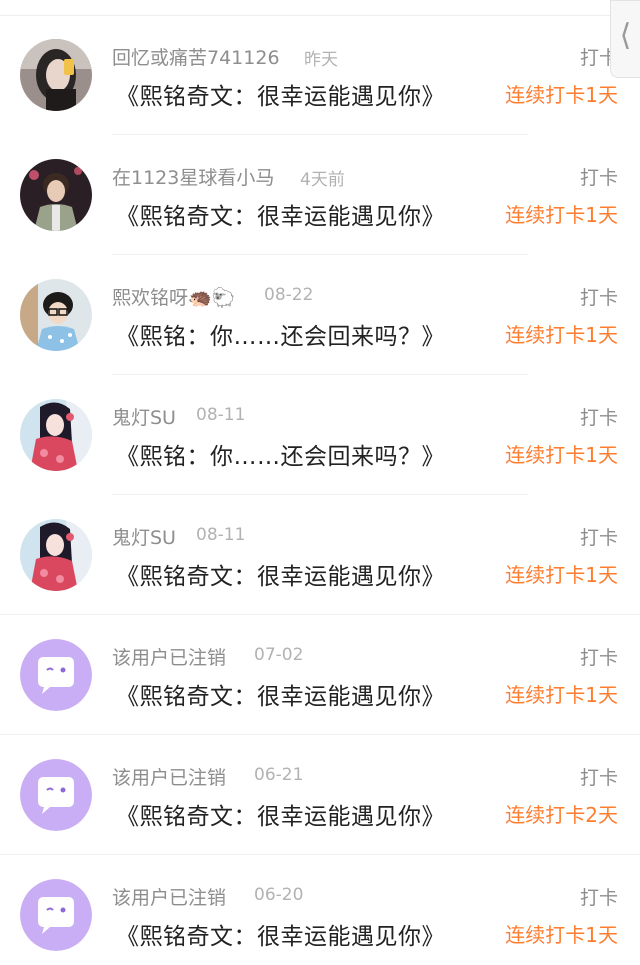  I want to click on chevron-left-icon: ⟨, so click(625, 35).